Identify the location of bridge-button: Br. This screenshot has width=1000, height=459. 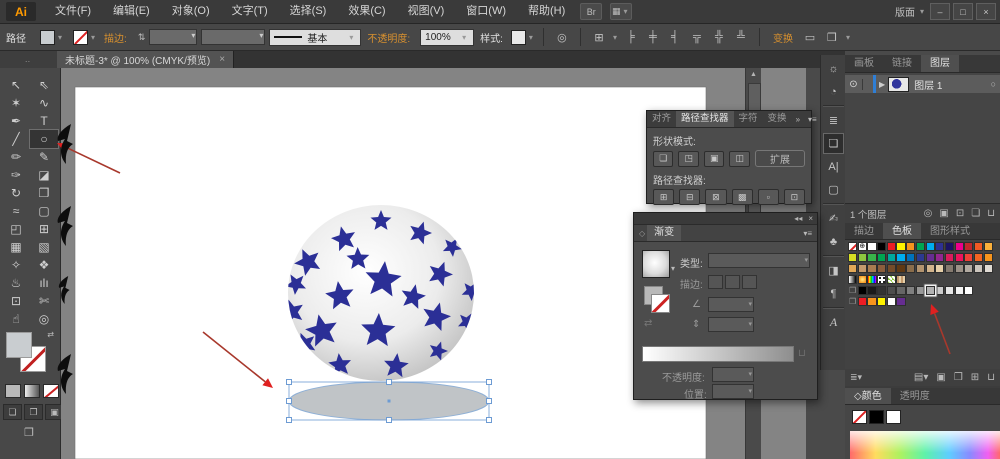
(591, 11).